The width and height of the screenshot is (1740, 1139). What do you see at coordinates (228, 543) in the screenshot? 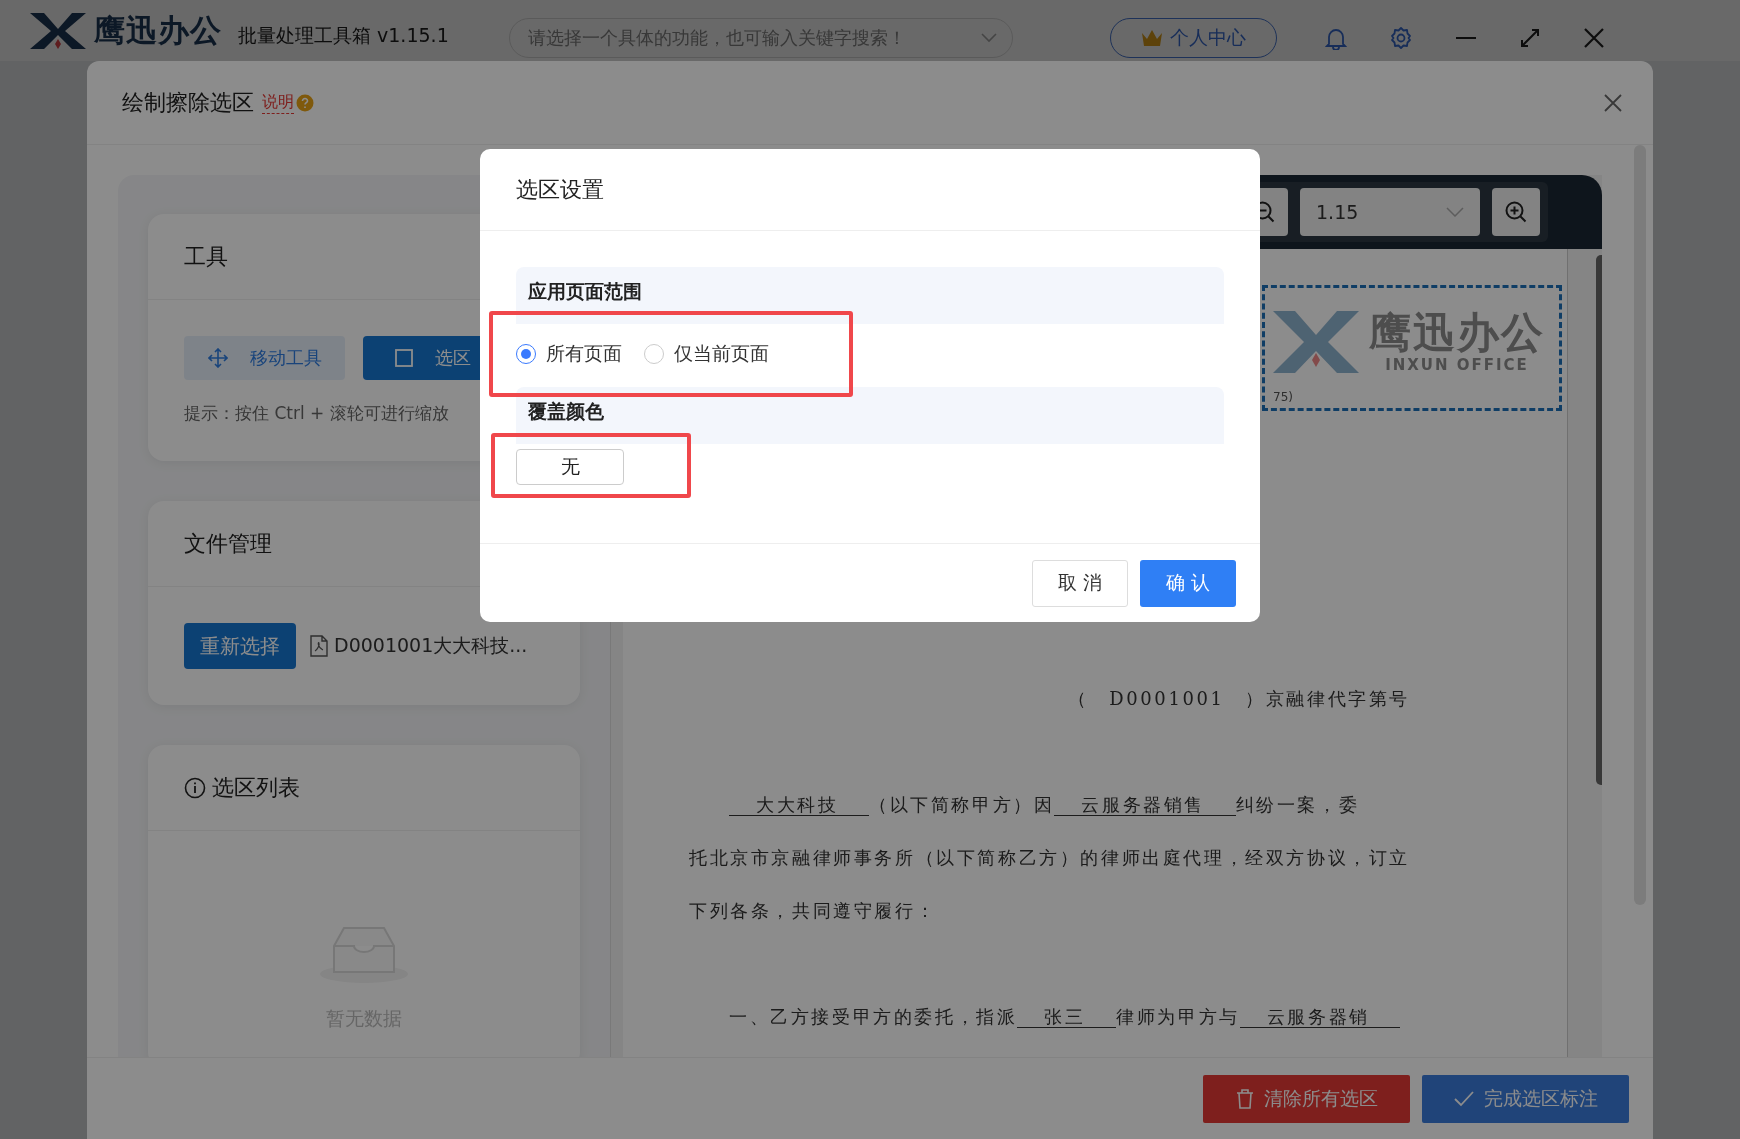
I see `card-title: 文件管理` at bounding box center [228, 543].